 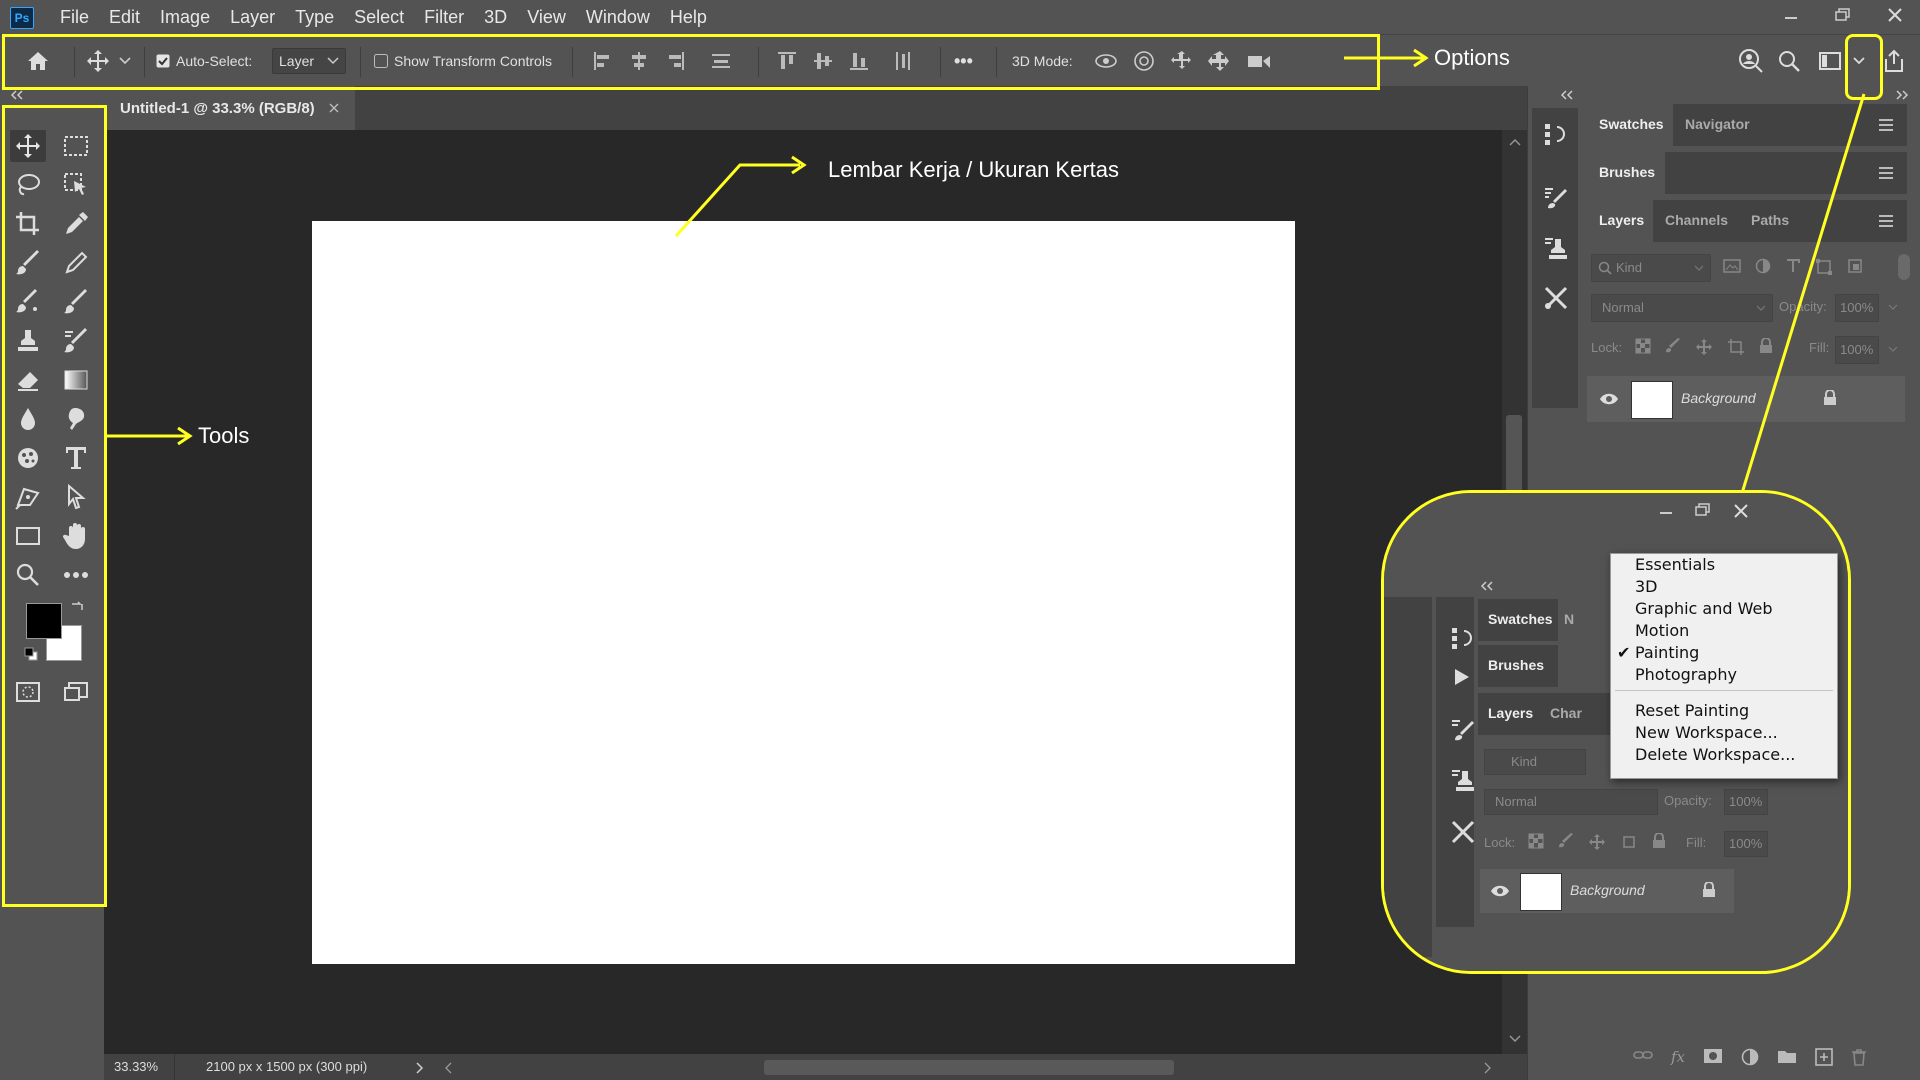 I want to click on search-button, so click(x=1789, y=61).